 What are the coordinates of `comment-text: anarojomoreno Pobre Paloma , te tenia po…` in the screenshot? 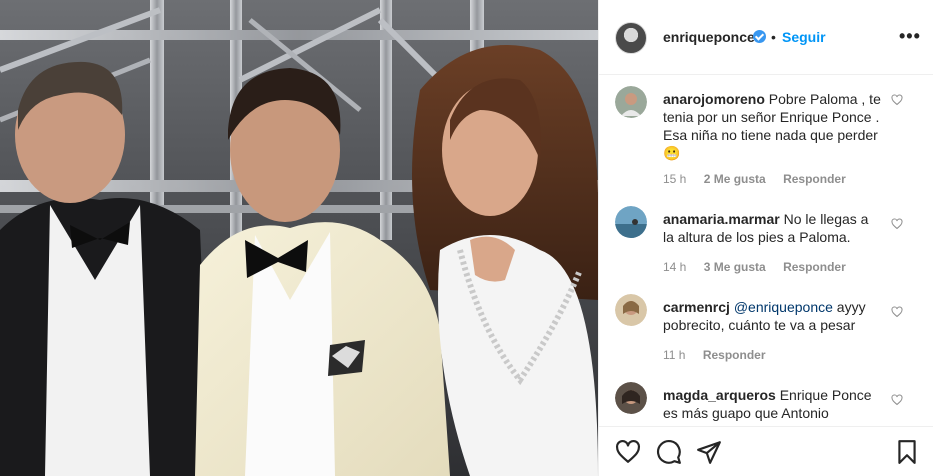 It's located at (773, 126).